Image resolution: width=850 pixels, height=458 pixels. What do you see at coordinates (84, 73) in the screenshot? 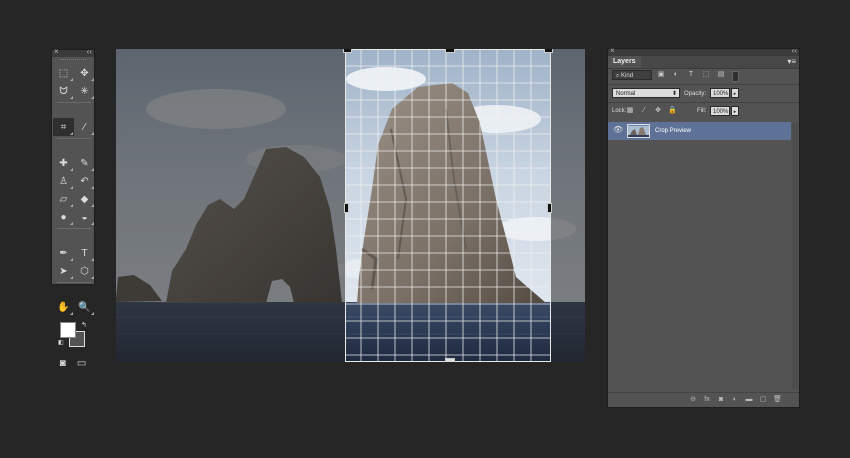
I see `move-tool: ✥` at bounding box center [84, 73].